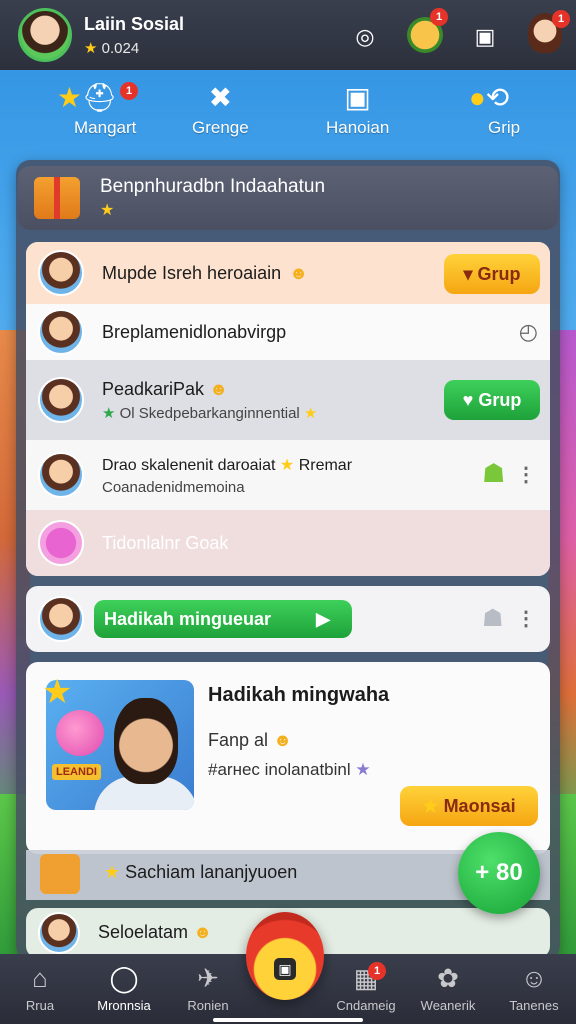  Describe the element at coordinates (485, 37) in the screenshot. I see `square-menu-icon: ▣` at that location.